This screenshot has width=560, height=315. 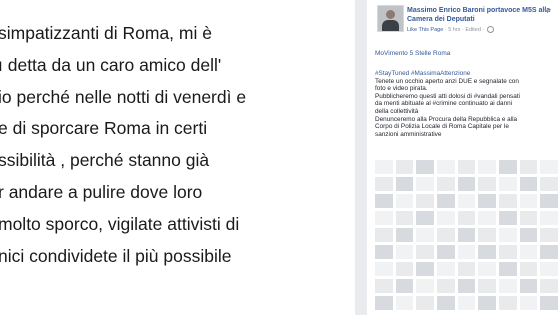 What do you see at coordinates (412, 53) in the screenshot?
I see `page-tag: MoVimento 5 Stelle Roma` at bounding box center [412, 53].